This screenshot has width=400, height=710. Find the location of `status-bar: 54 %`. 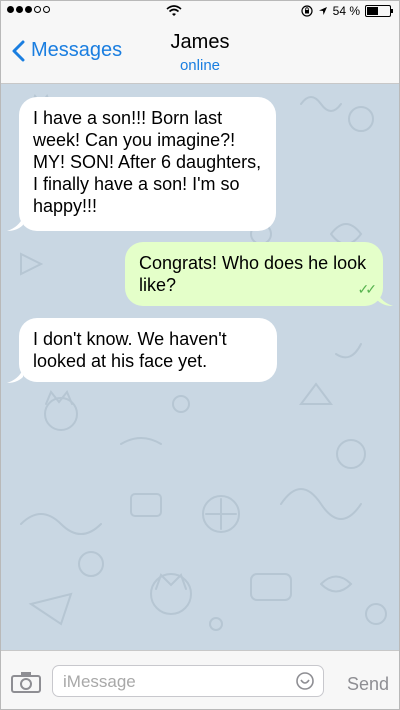

status-bar: 54 % is located at coordinates (200, 11).